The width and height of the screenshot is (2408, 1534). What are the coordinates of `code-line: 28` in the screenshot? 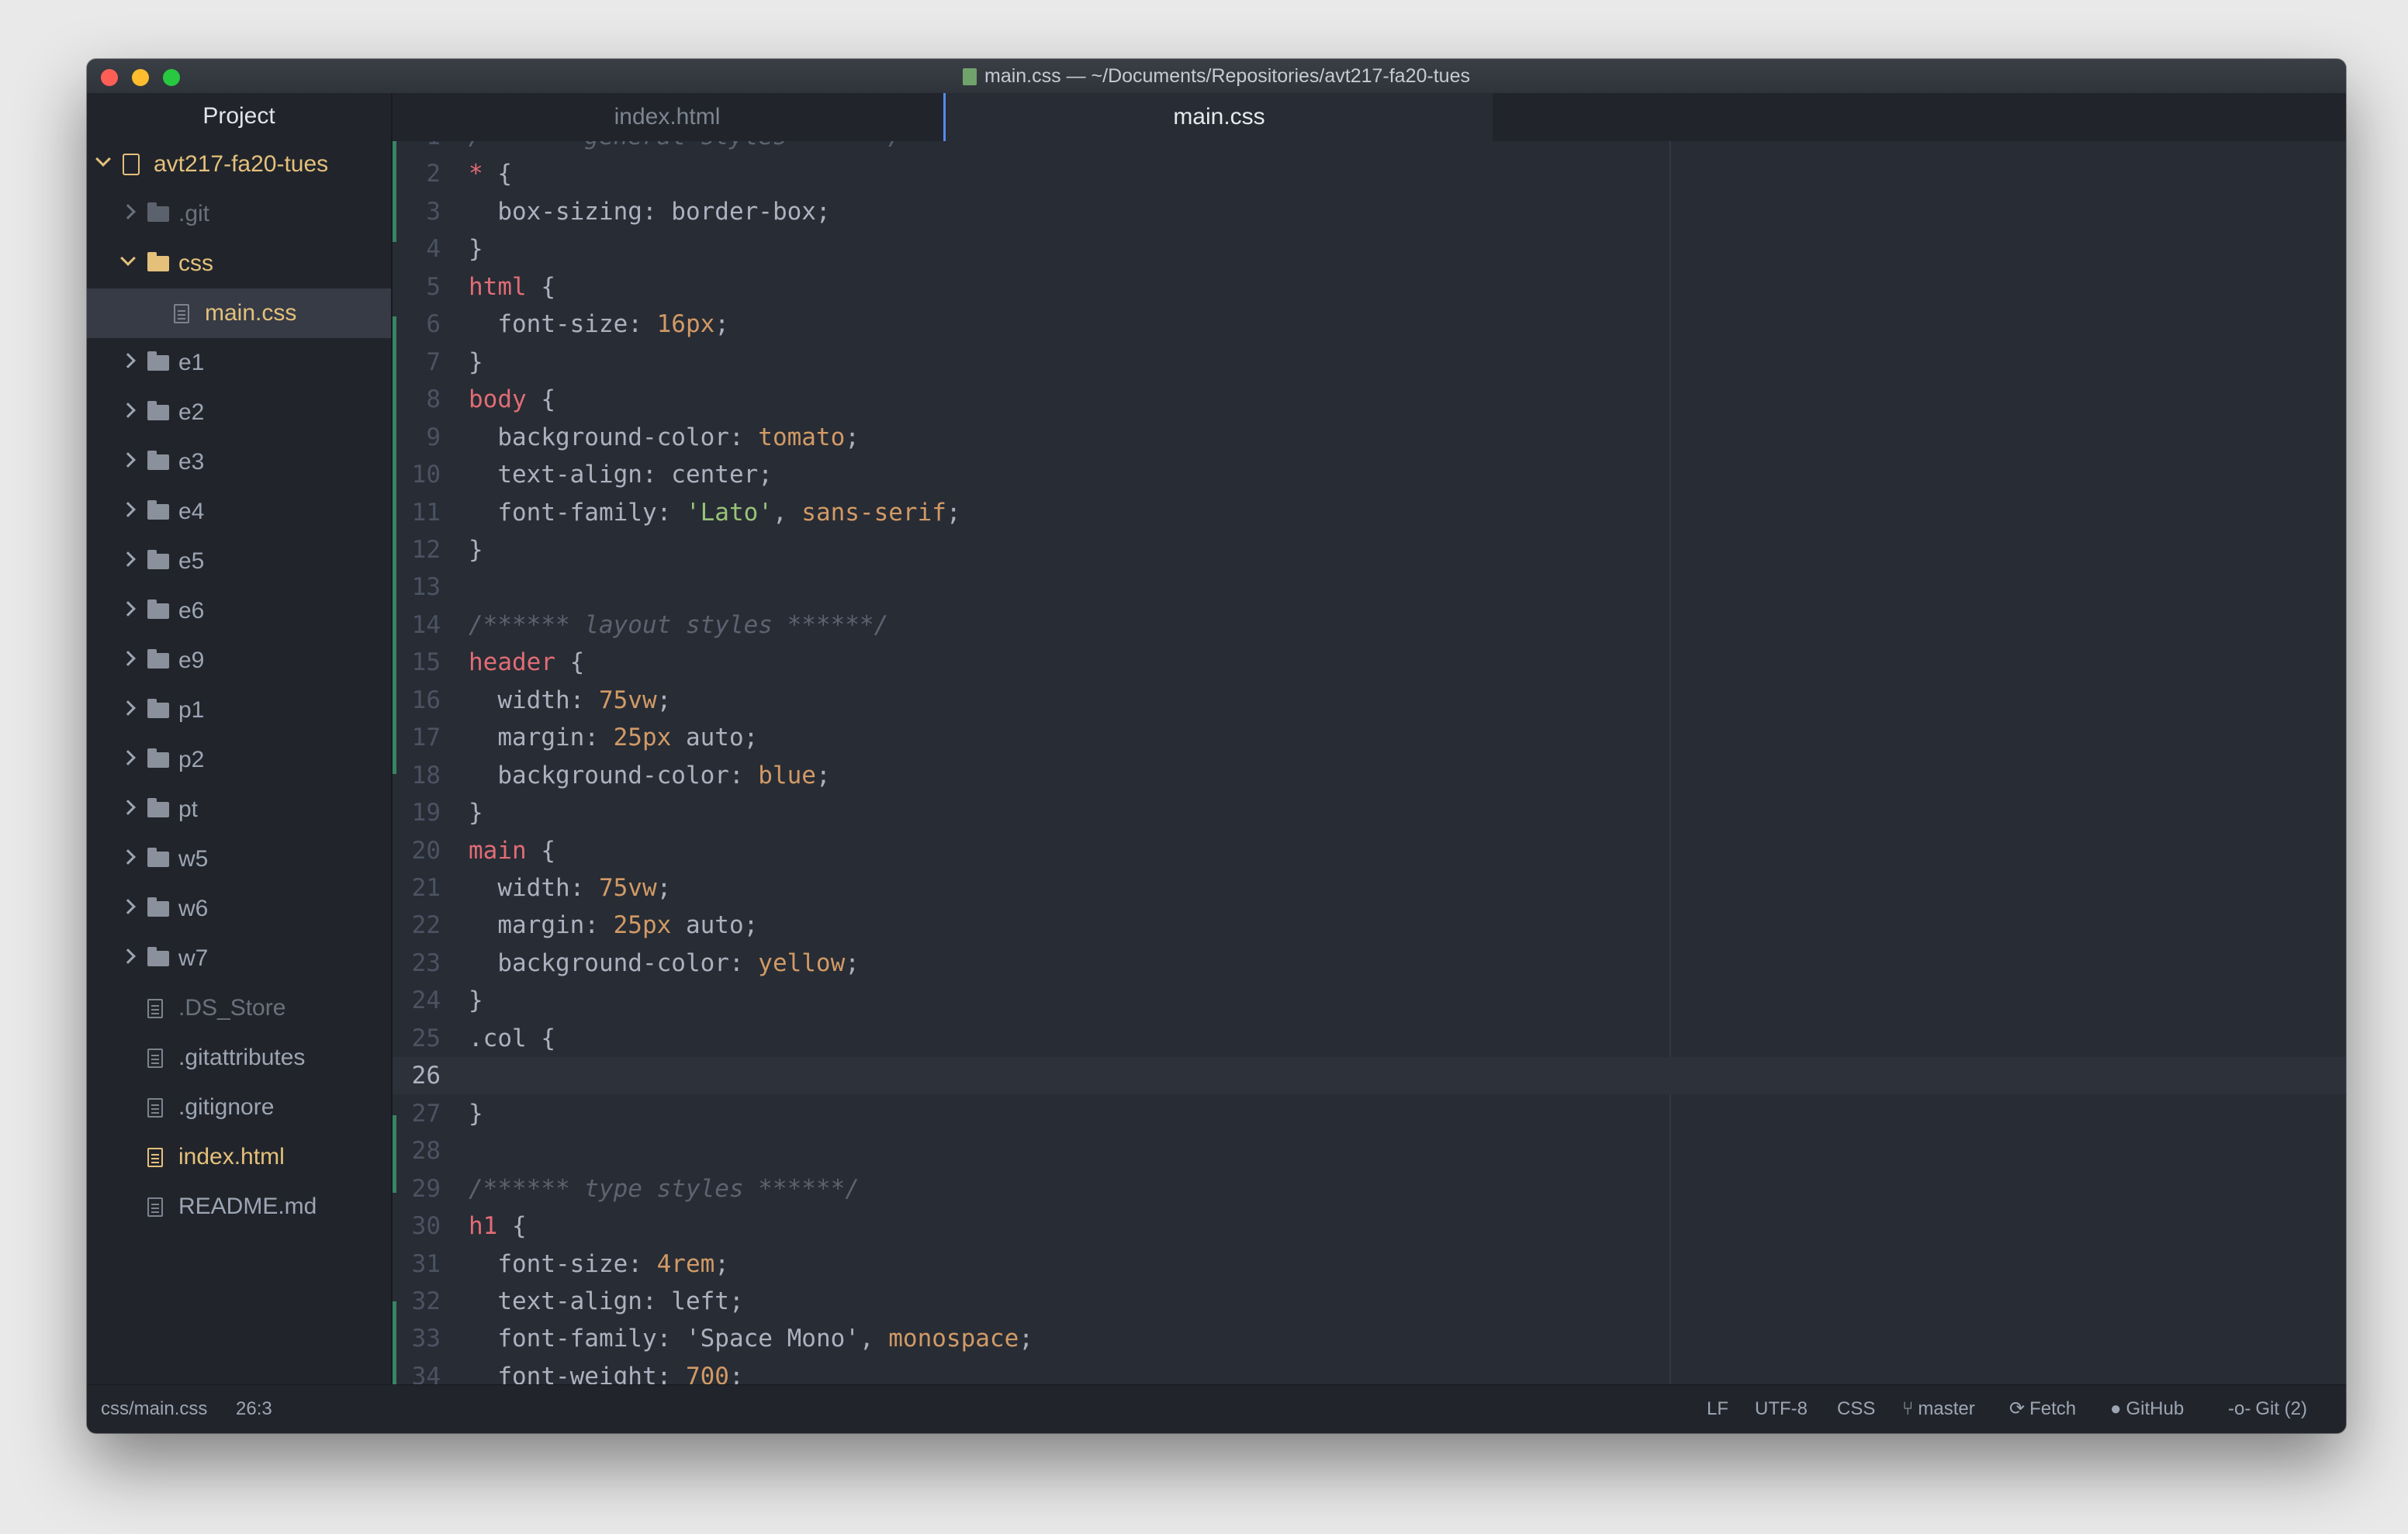 It's located at (1369, 1151).